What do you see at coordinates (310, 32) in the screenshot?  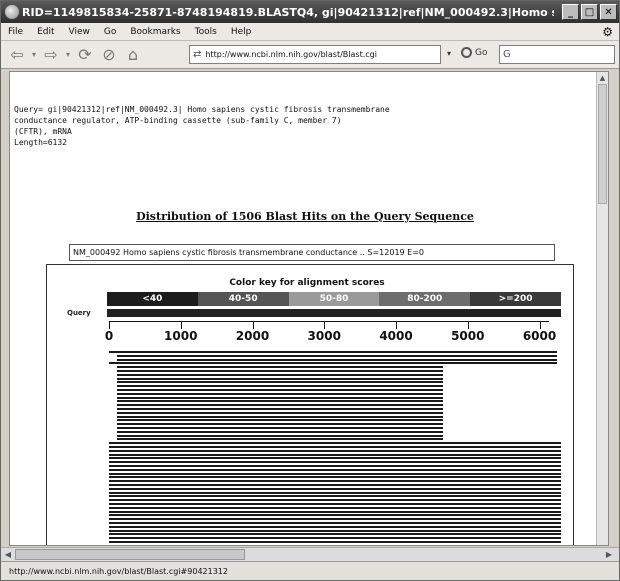 I see `menu-bar: File Edit View Go Bookmarks Tools Help ⚙` at bounding box center [310, 32].